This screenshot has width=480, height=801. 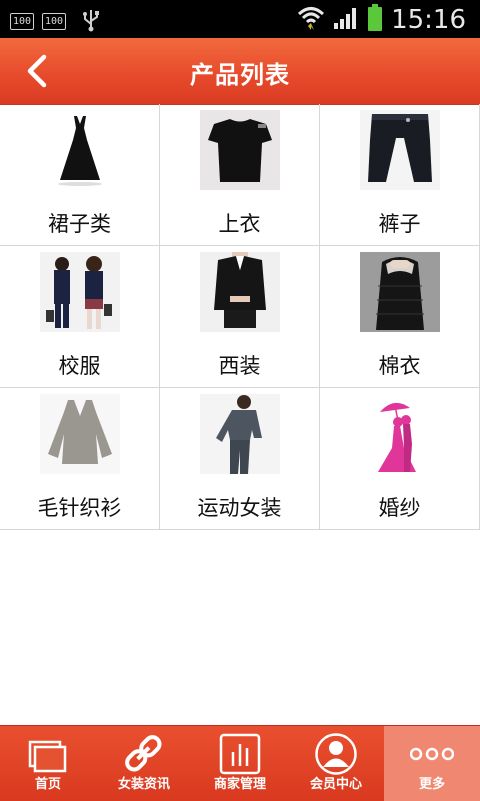 I want to click on bottom-tab-bar: 首页 女装资讯 商家管理 会员中心 更多, so click(x=240, y=763).